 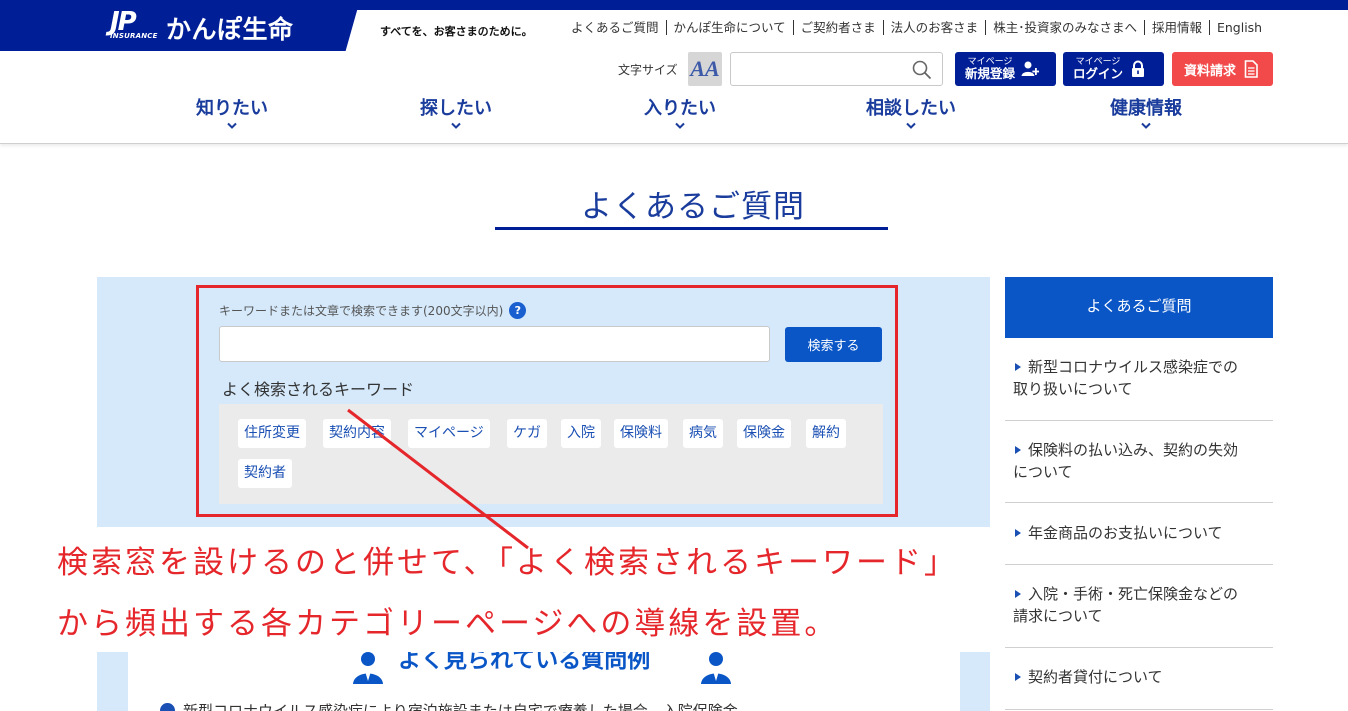 I want to click on global-navigation: 知りたい 探したい 入りたい 相談したい 健康情報, so click(x=674, y=118).